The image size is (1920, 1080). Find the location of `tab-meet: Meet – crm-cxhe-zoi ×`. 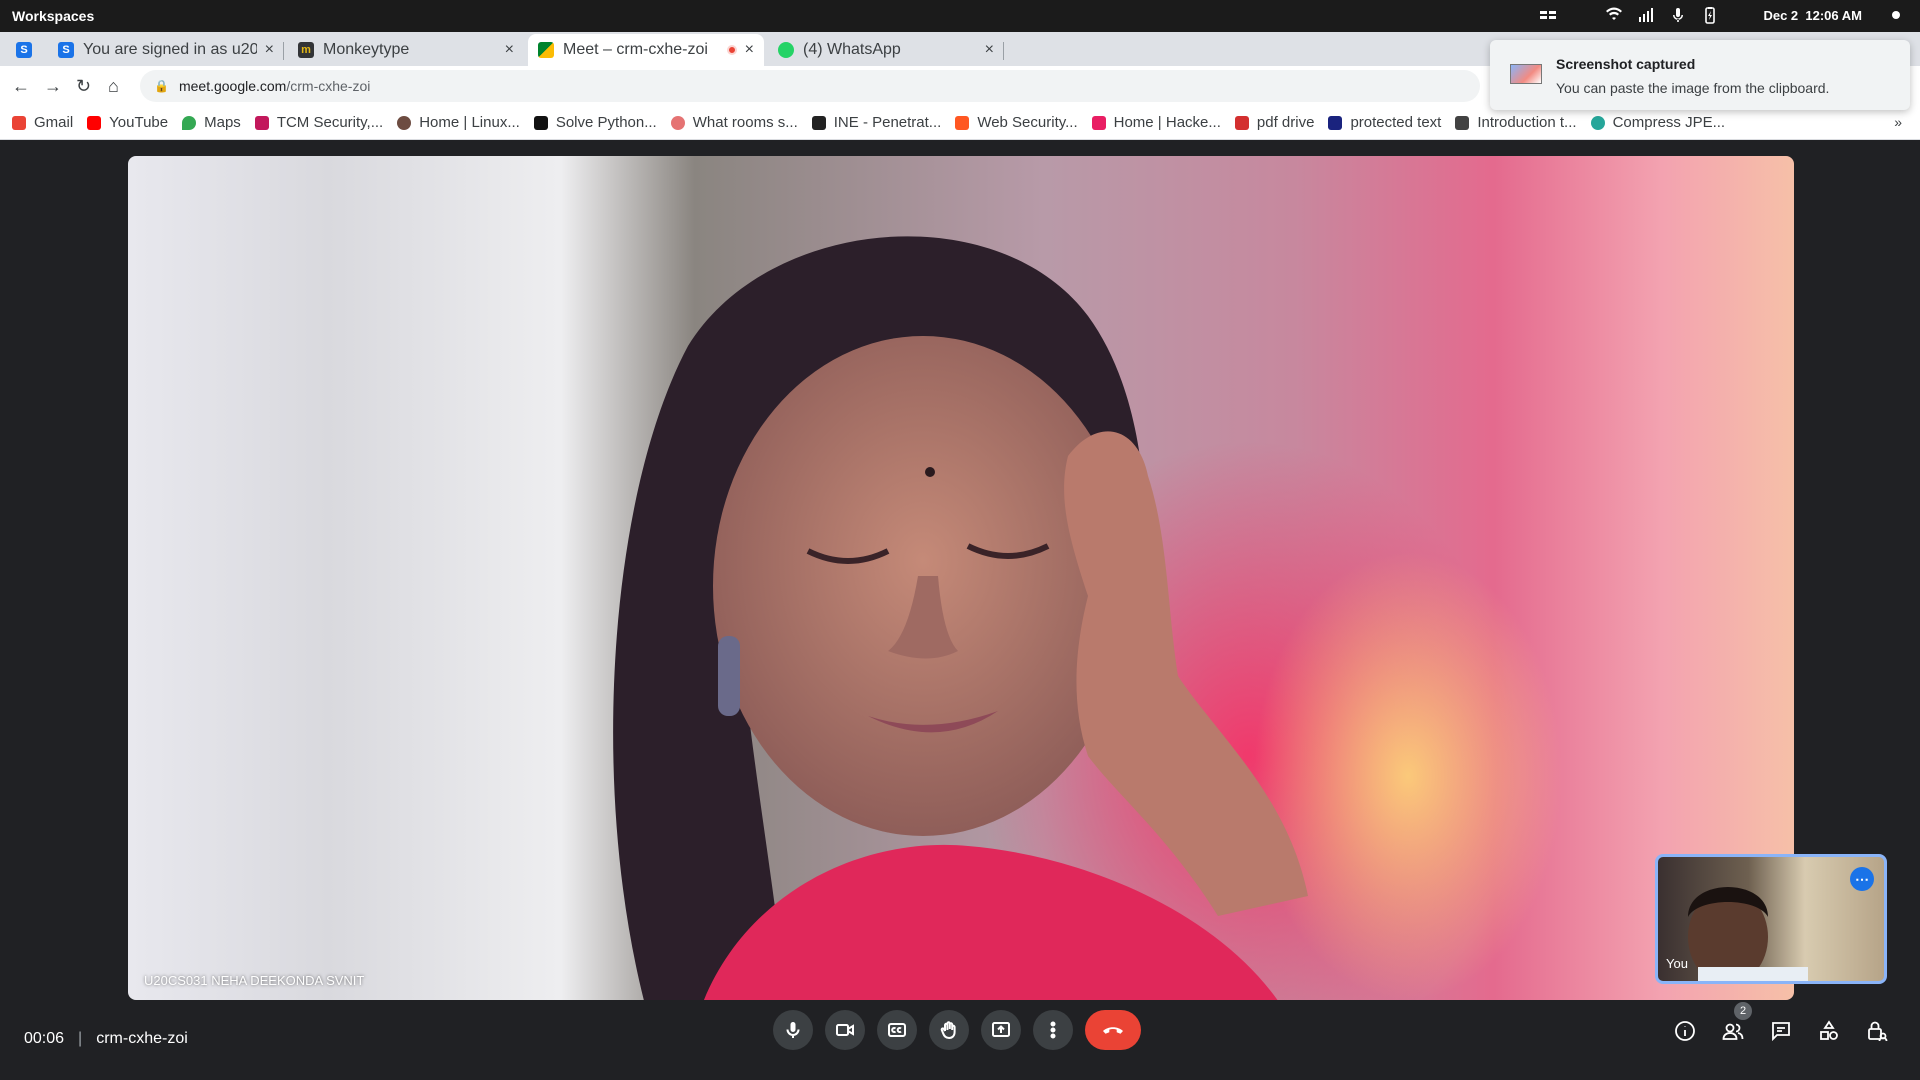

tab-meet: Meet – crm-cxhe-zoi × is located at coordinates (646, 50).